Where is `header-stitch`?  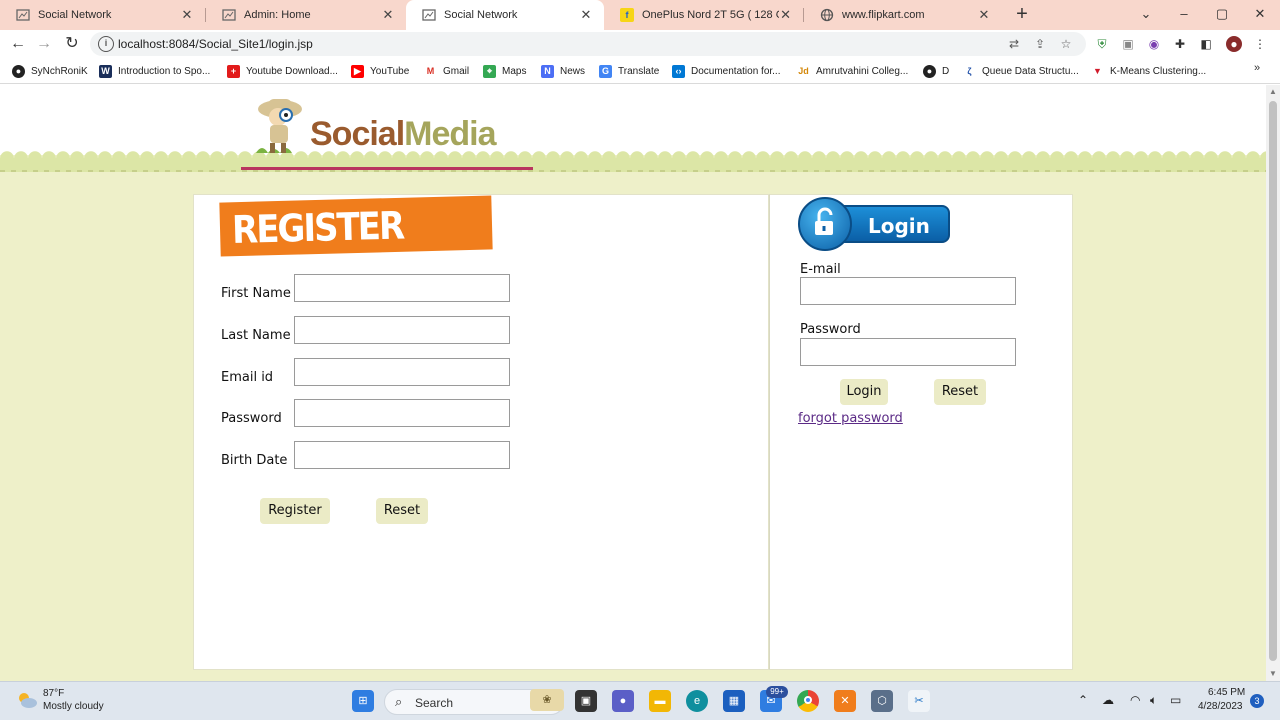
header-stitch is located at coordinates (633, 171).